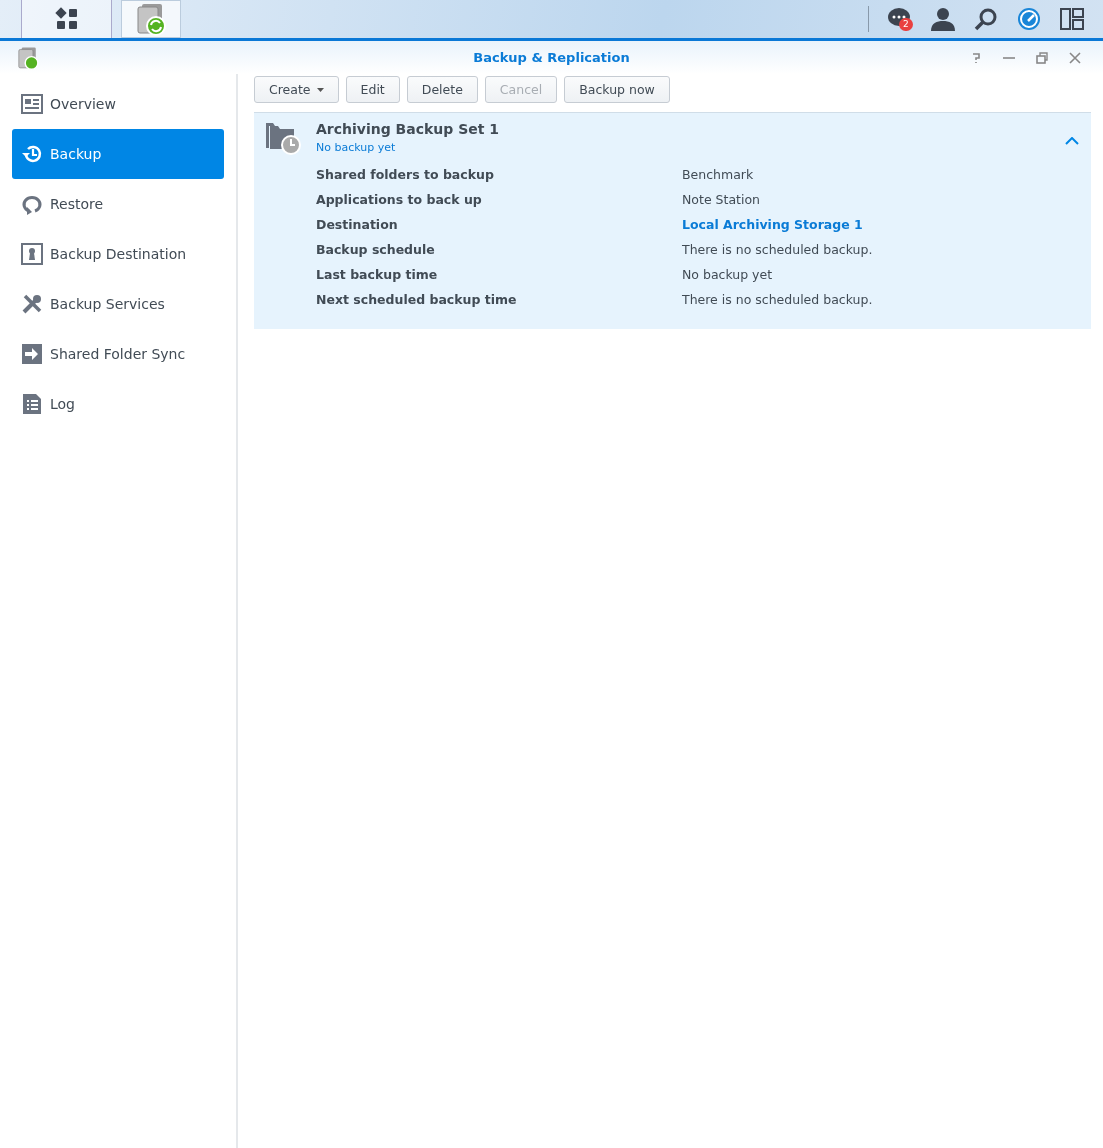  I want to click on user-icon, so click(943, 19).